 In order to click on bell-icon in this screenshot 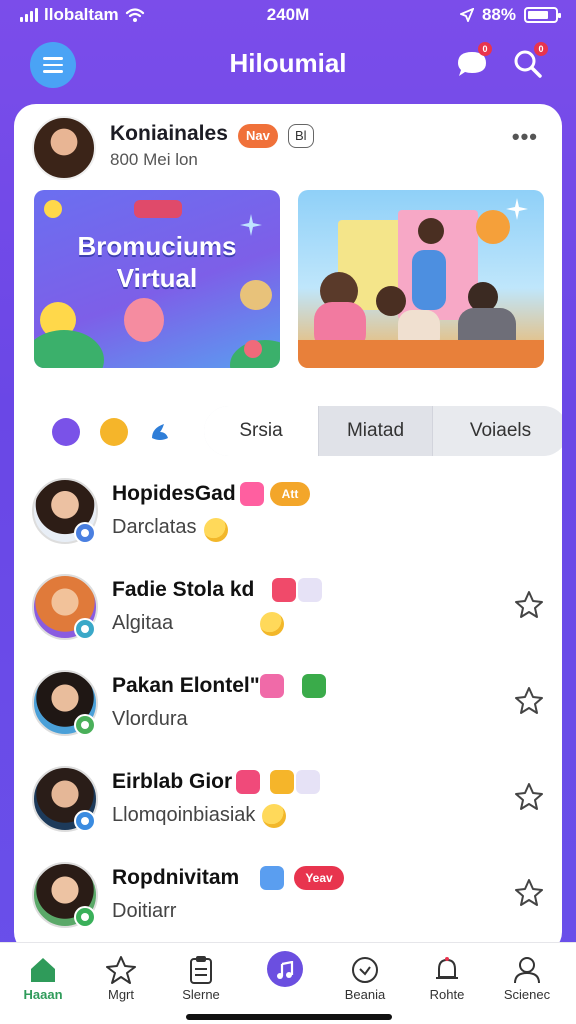, I will do `click(447, 968)`.